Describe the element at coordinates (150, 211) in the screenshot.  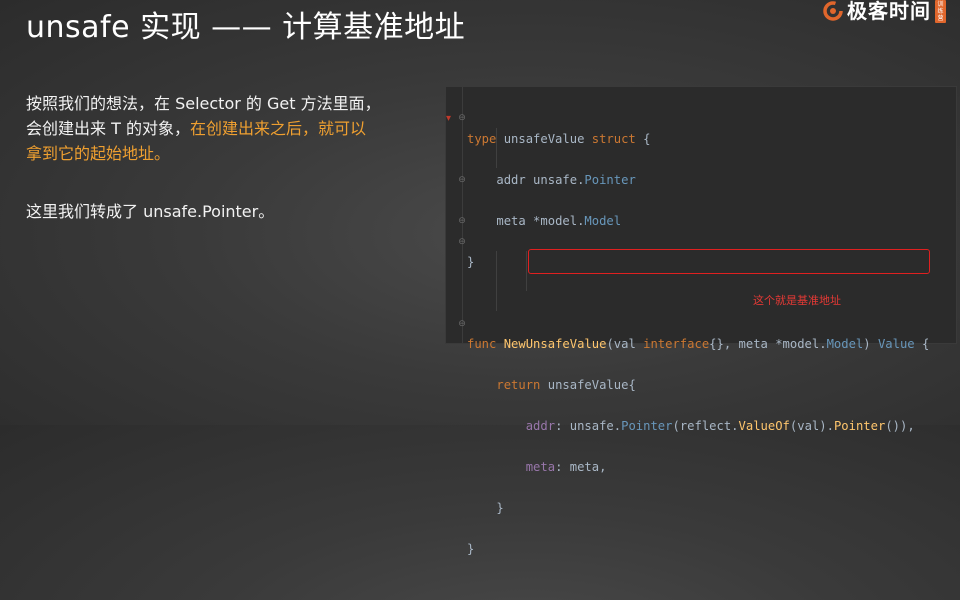
I see `paragraph-conversion: 这里我们转成了 unsafe.Pointer。` at that location.